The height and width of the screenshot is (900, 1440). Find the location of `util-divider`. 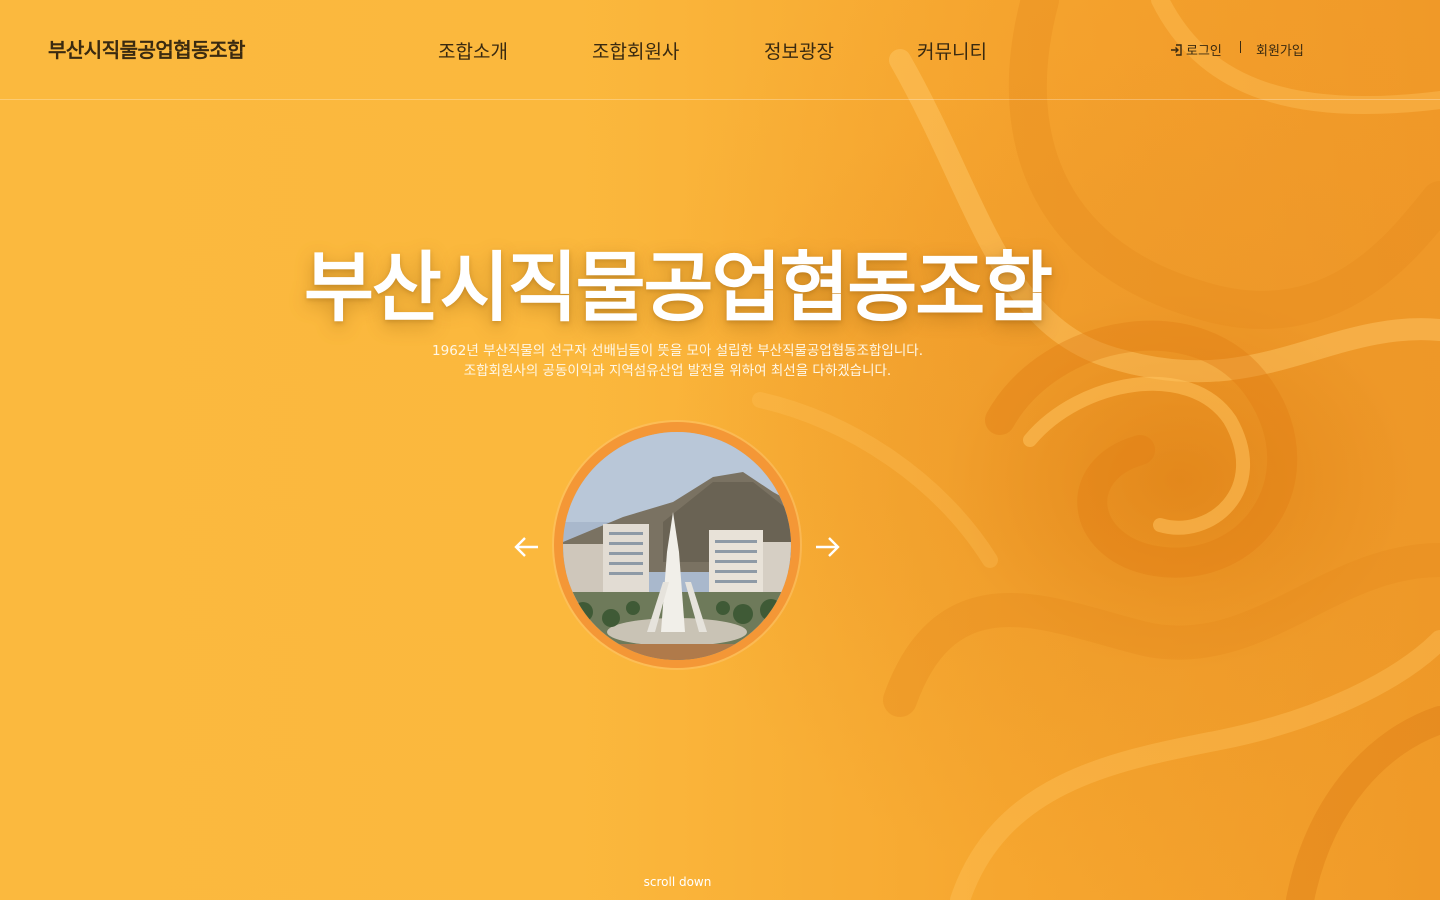

util-divider is located at coordinates (1240, 47).